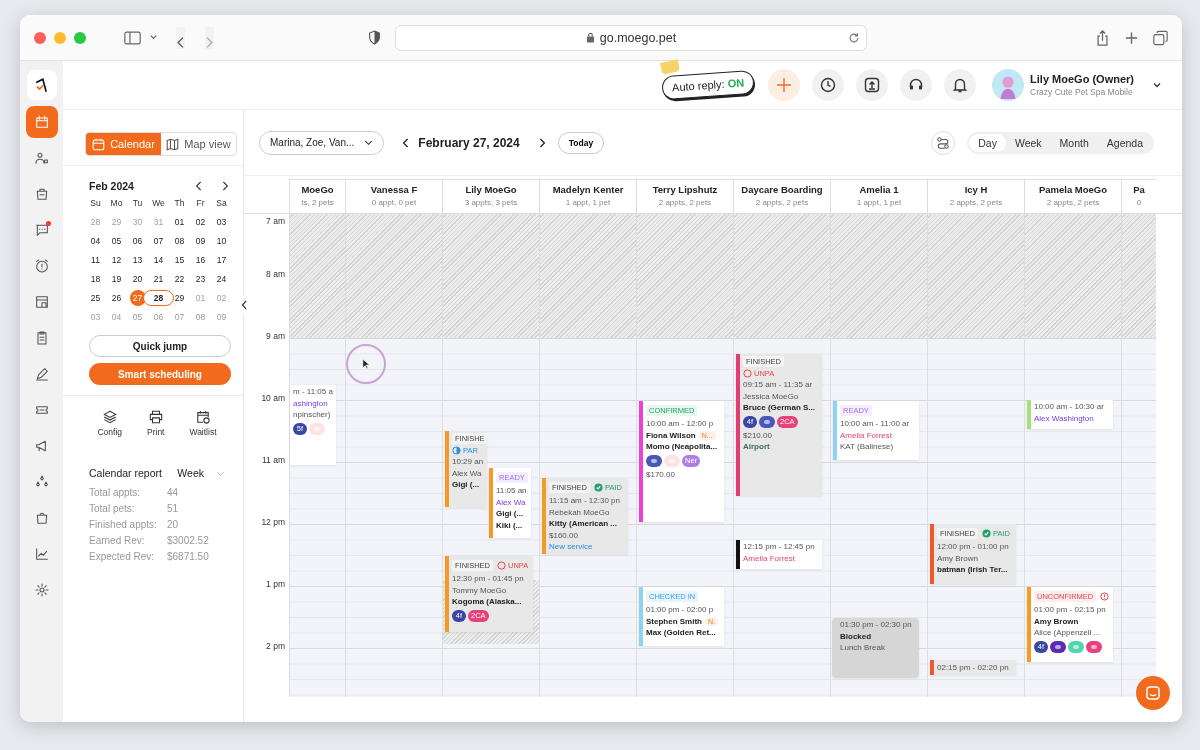  I want to click on upload-button, so click(872, 85).